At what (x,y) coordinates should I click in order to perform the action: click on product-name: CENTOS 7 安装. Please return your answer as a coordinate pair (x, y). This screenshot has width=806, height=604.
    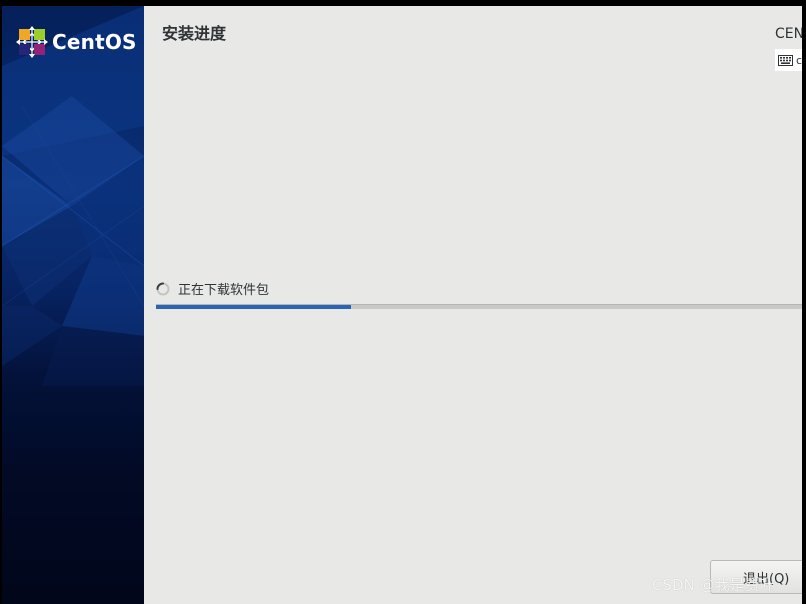
    Looking at the image, I should click on (788, 34).